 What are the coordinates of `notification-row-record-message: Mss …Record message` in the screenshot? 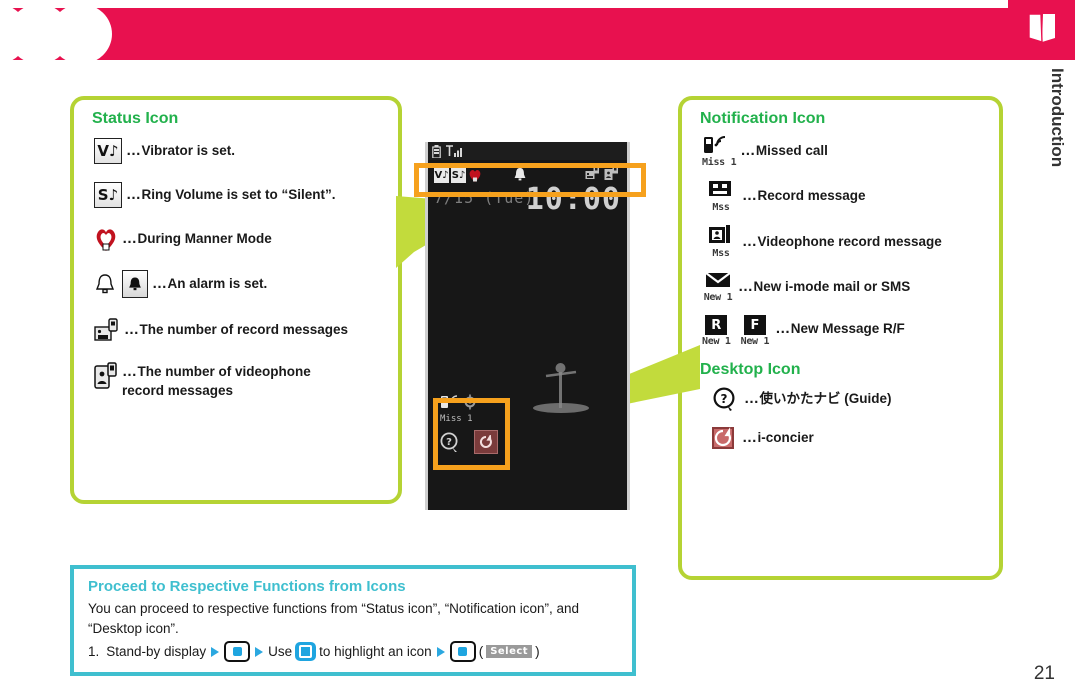 It's located at (853, 196).